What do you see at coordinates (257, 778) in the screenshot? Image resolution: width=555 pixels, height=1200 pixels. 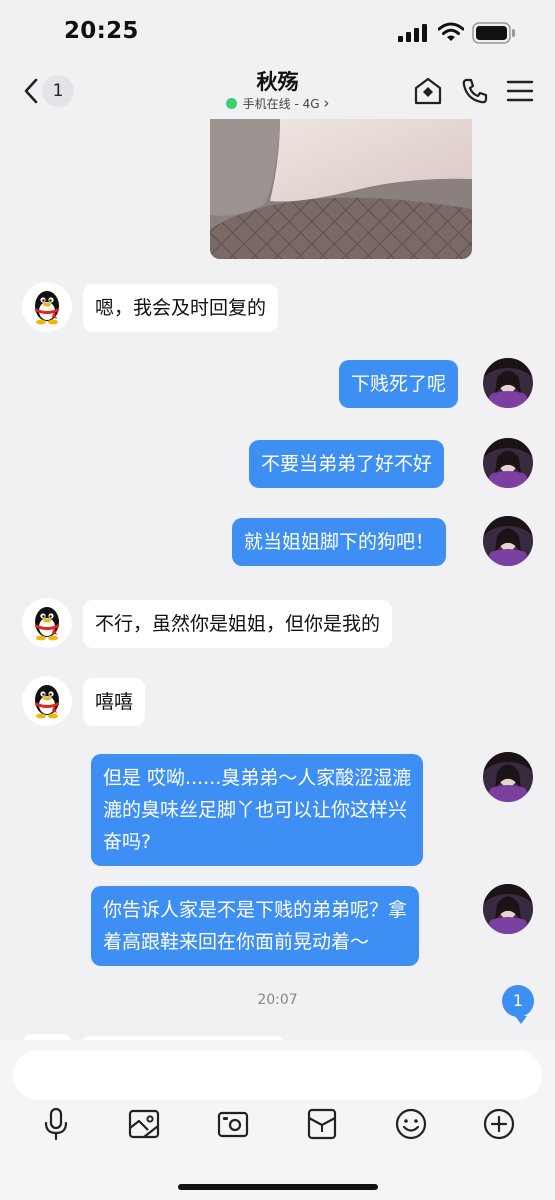 I see `message-line: 但是 哎呦......臭弟弟～人家酸涩湿漉` at bounding box center [257, 778].